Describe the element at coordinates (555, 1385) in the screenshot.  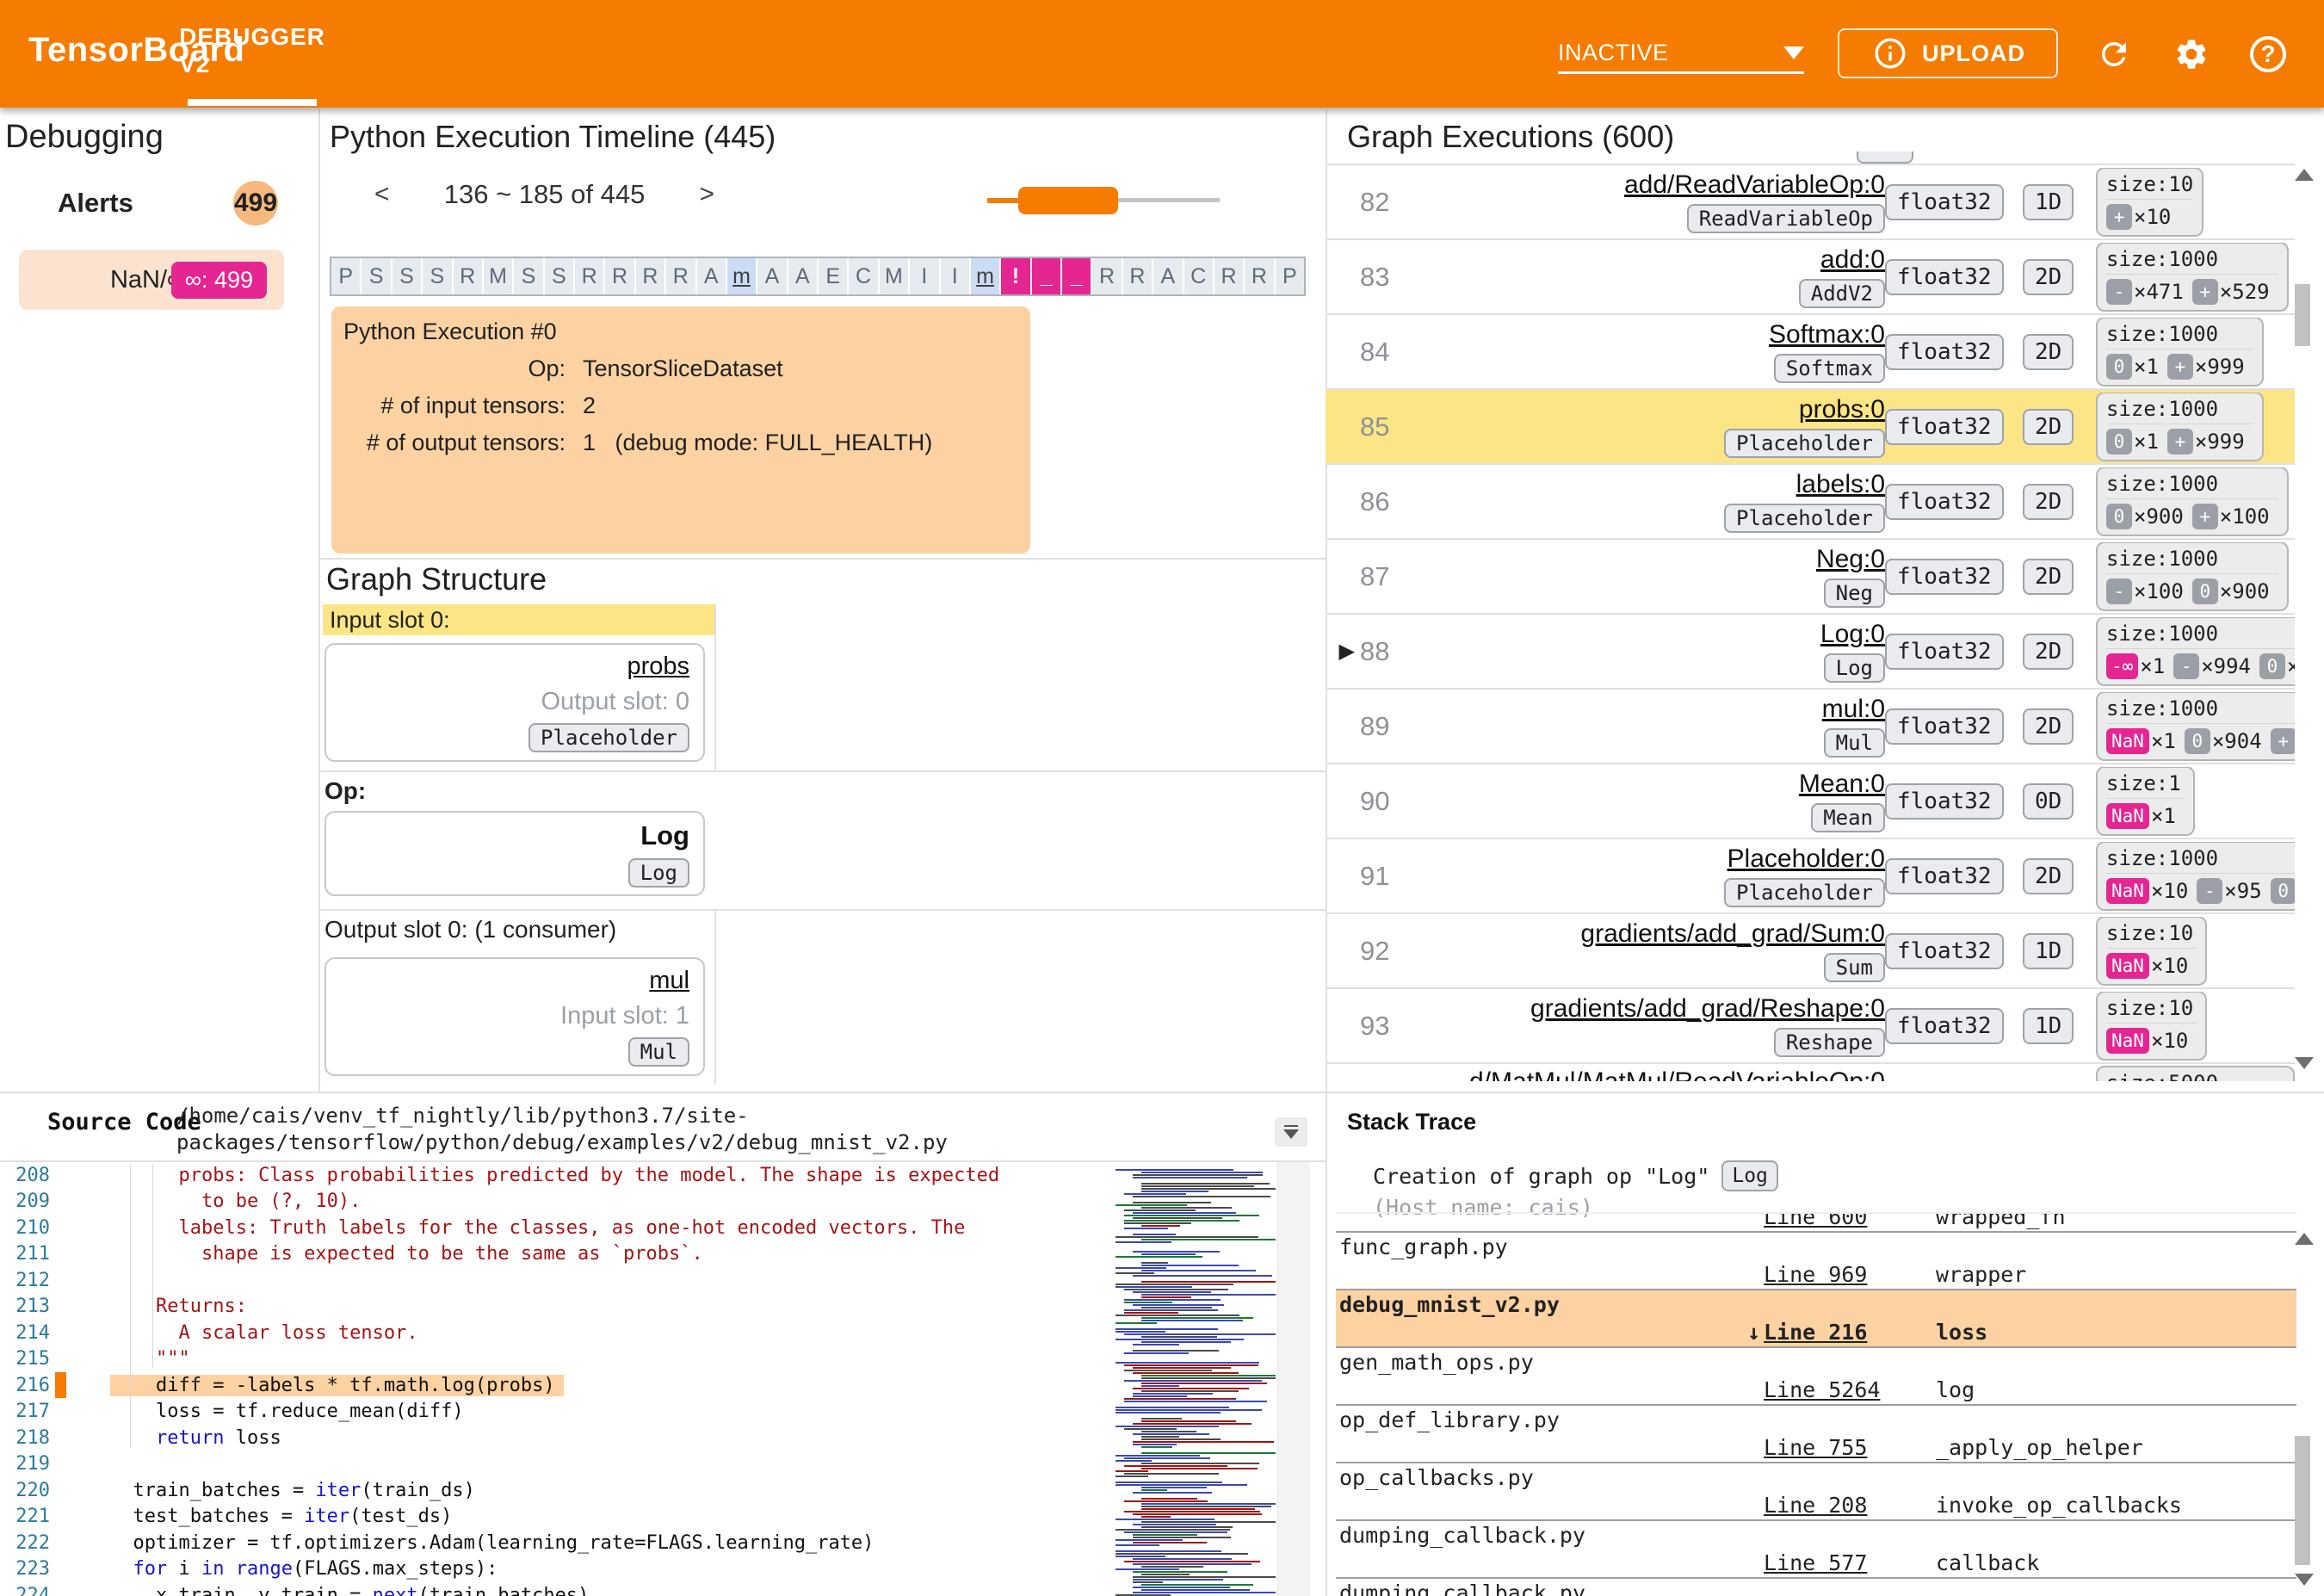
I see `code-line: 216 diff = -labels * tf.math.log(probs)` at that location.